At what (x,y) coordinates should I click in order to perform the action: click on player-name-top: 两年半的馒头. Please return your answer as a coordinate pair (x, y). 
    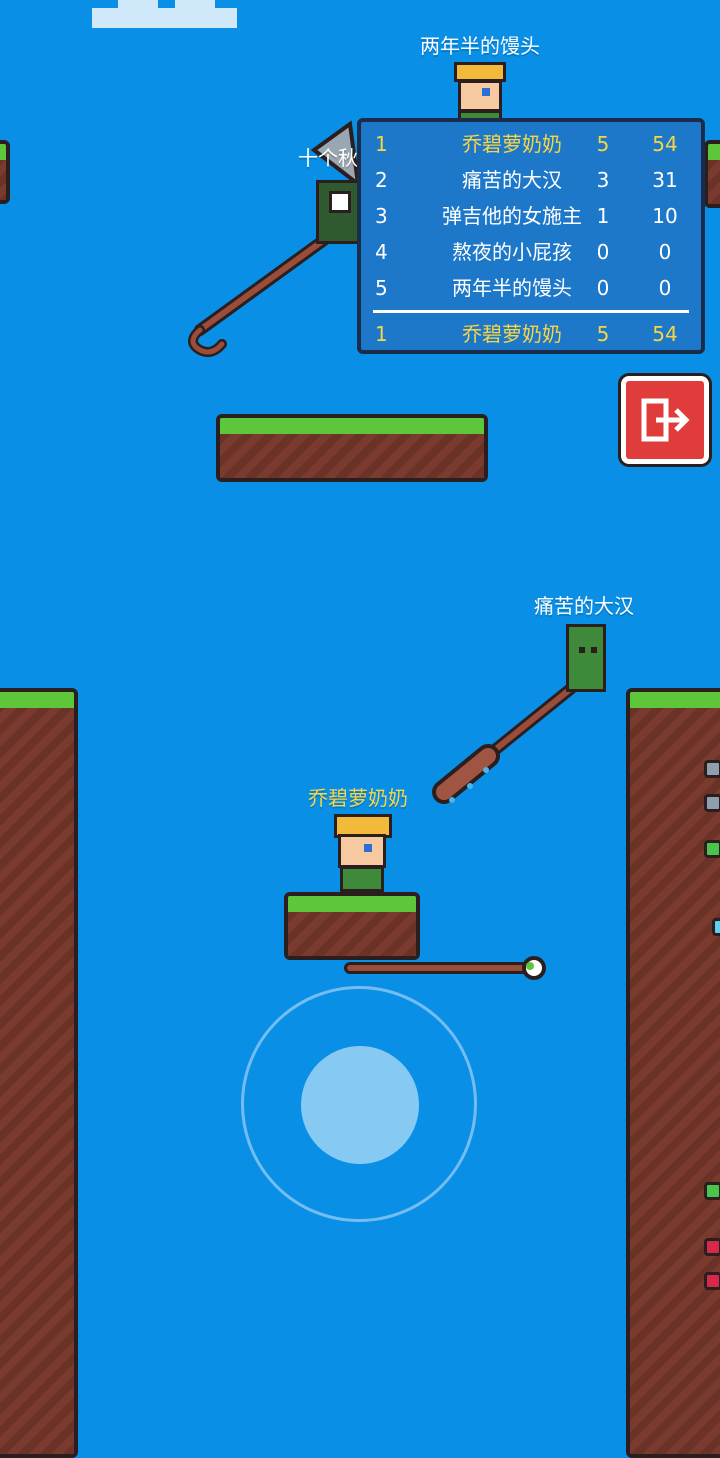
    Looking at the image, I should click on (480, 46).